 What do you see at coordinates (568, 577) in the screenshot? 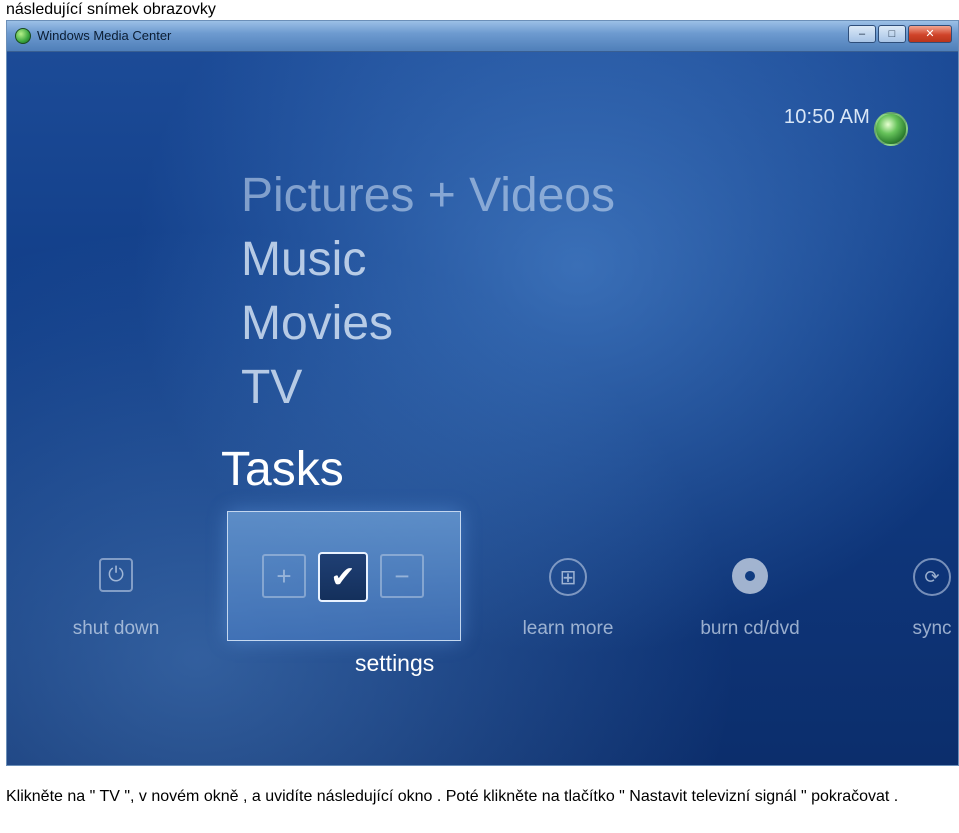
I see `windows-flag-icon: ⊞` at bounding box center [568, 577].